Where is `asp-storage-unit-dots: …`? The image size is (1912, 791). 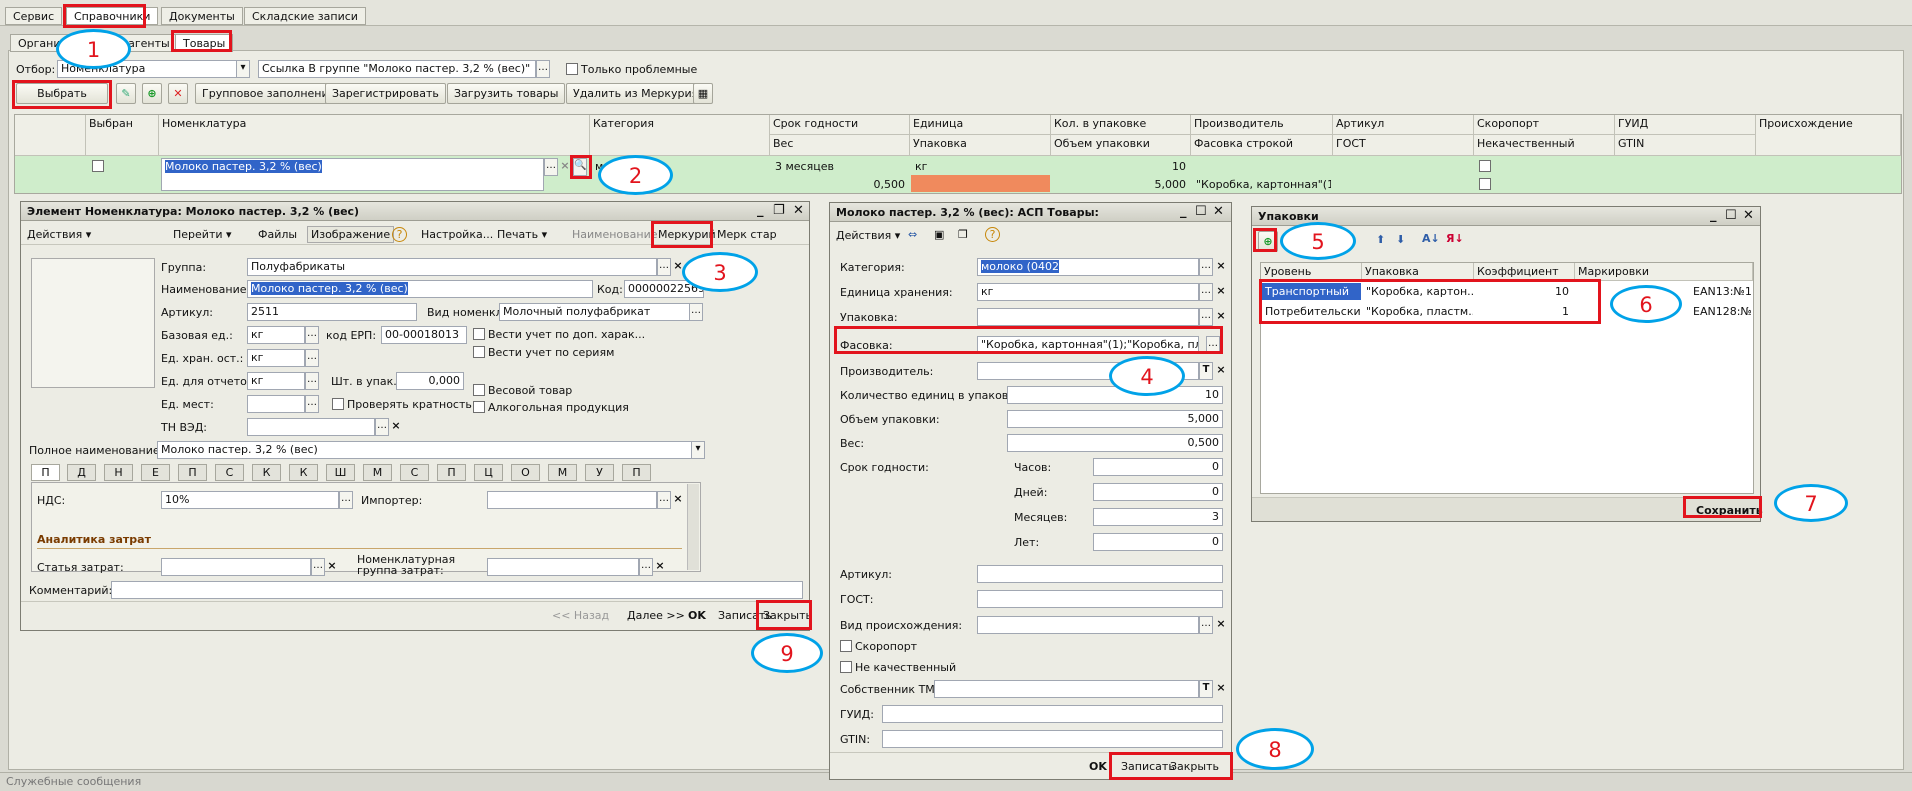
asp-storage-unit-dots: … is located at coordinates (1206, 292).